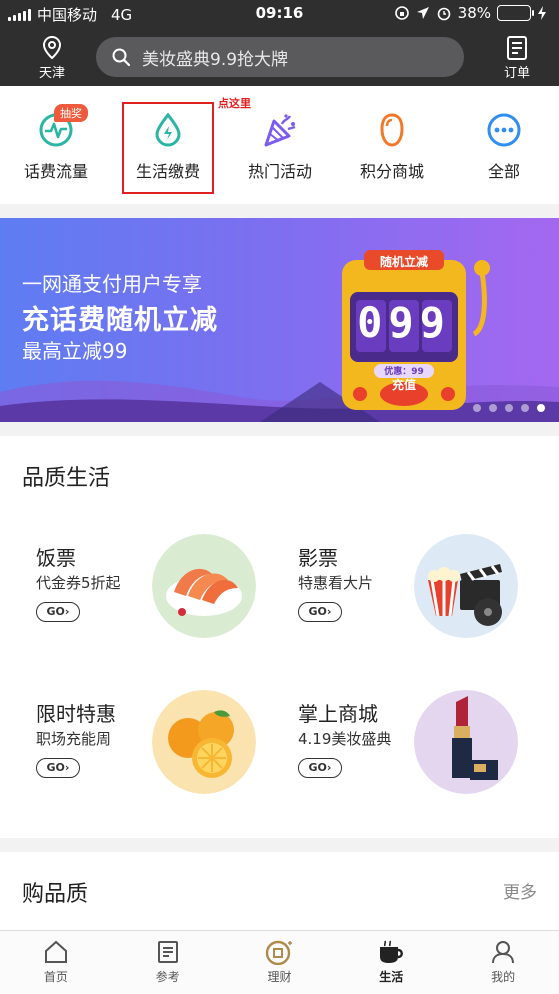 The width and height of the screenshot is (559, 994). What do you see at coordinates (338, 714) in the screenshot?
I see `card-name: 掌上商城` at bounding box center [338, 714].